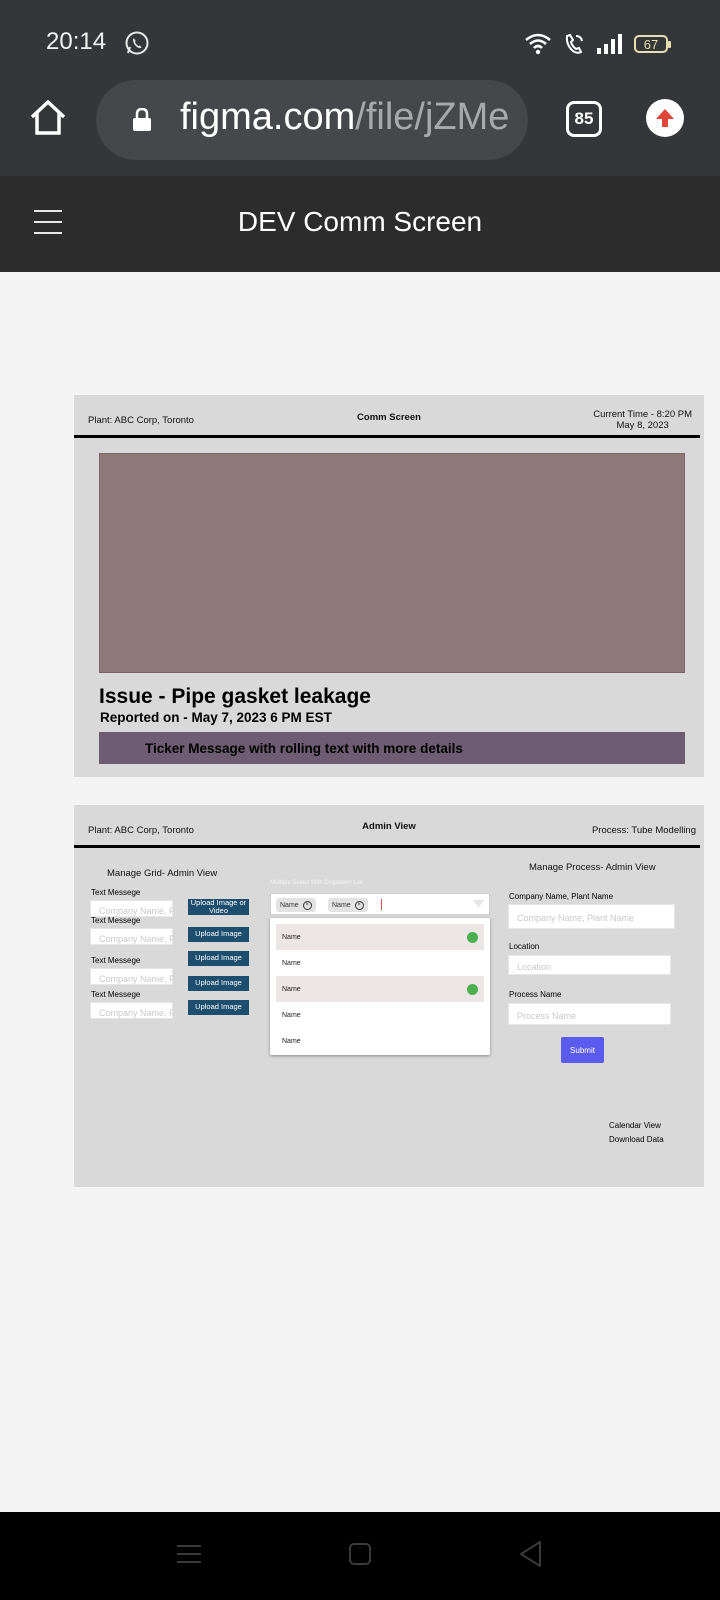 This screenshot has width=720, height=1600. I want to click on browser-toolbar: figma.com/file/jZMe 85, so click(360, 128).